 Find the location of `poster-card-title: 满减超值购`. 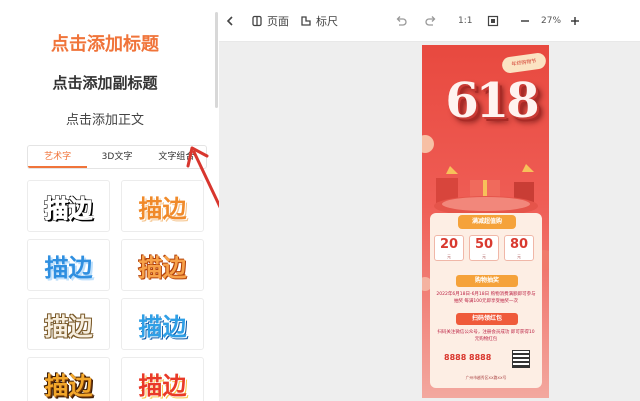

poster-card-title: 满减超值购 is located at coordinates (487, 222).